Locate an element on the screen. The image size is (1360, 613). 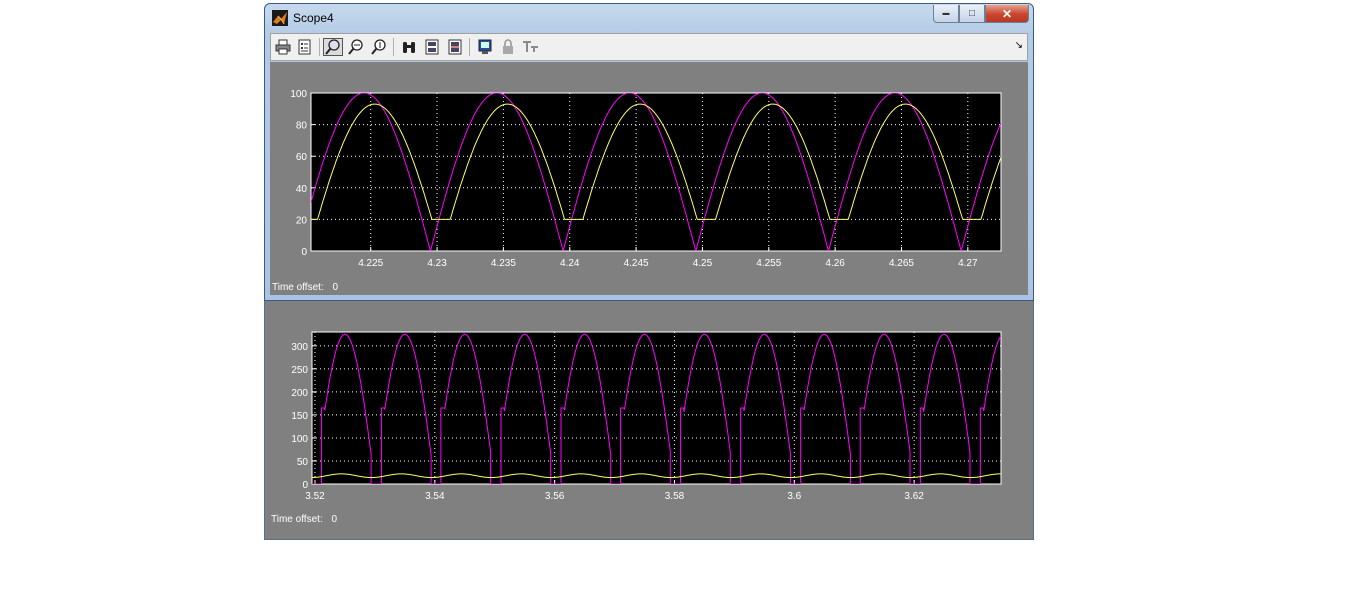
x-tick-label: 4.255 is located at coordinates (768, 263).